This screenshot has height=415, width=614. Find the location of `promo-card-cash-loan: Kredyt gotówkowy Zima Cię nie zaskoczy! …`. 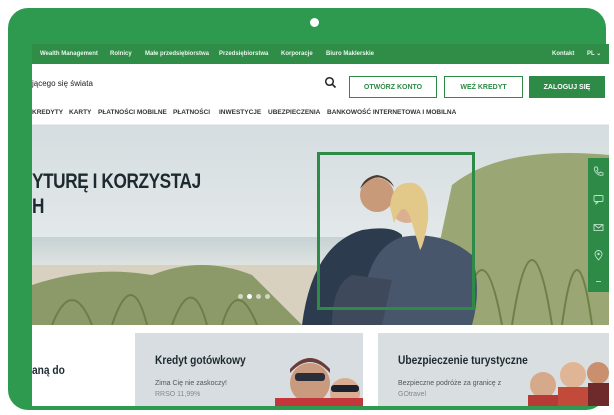

promo-card-cash-loan: Kredyt gotówkowy Zima Cię nie zaskoczy! … is located at coordinates (249, 369).